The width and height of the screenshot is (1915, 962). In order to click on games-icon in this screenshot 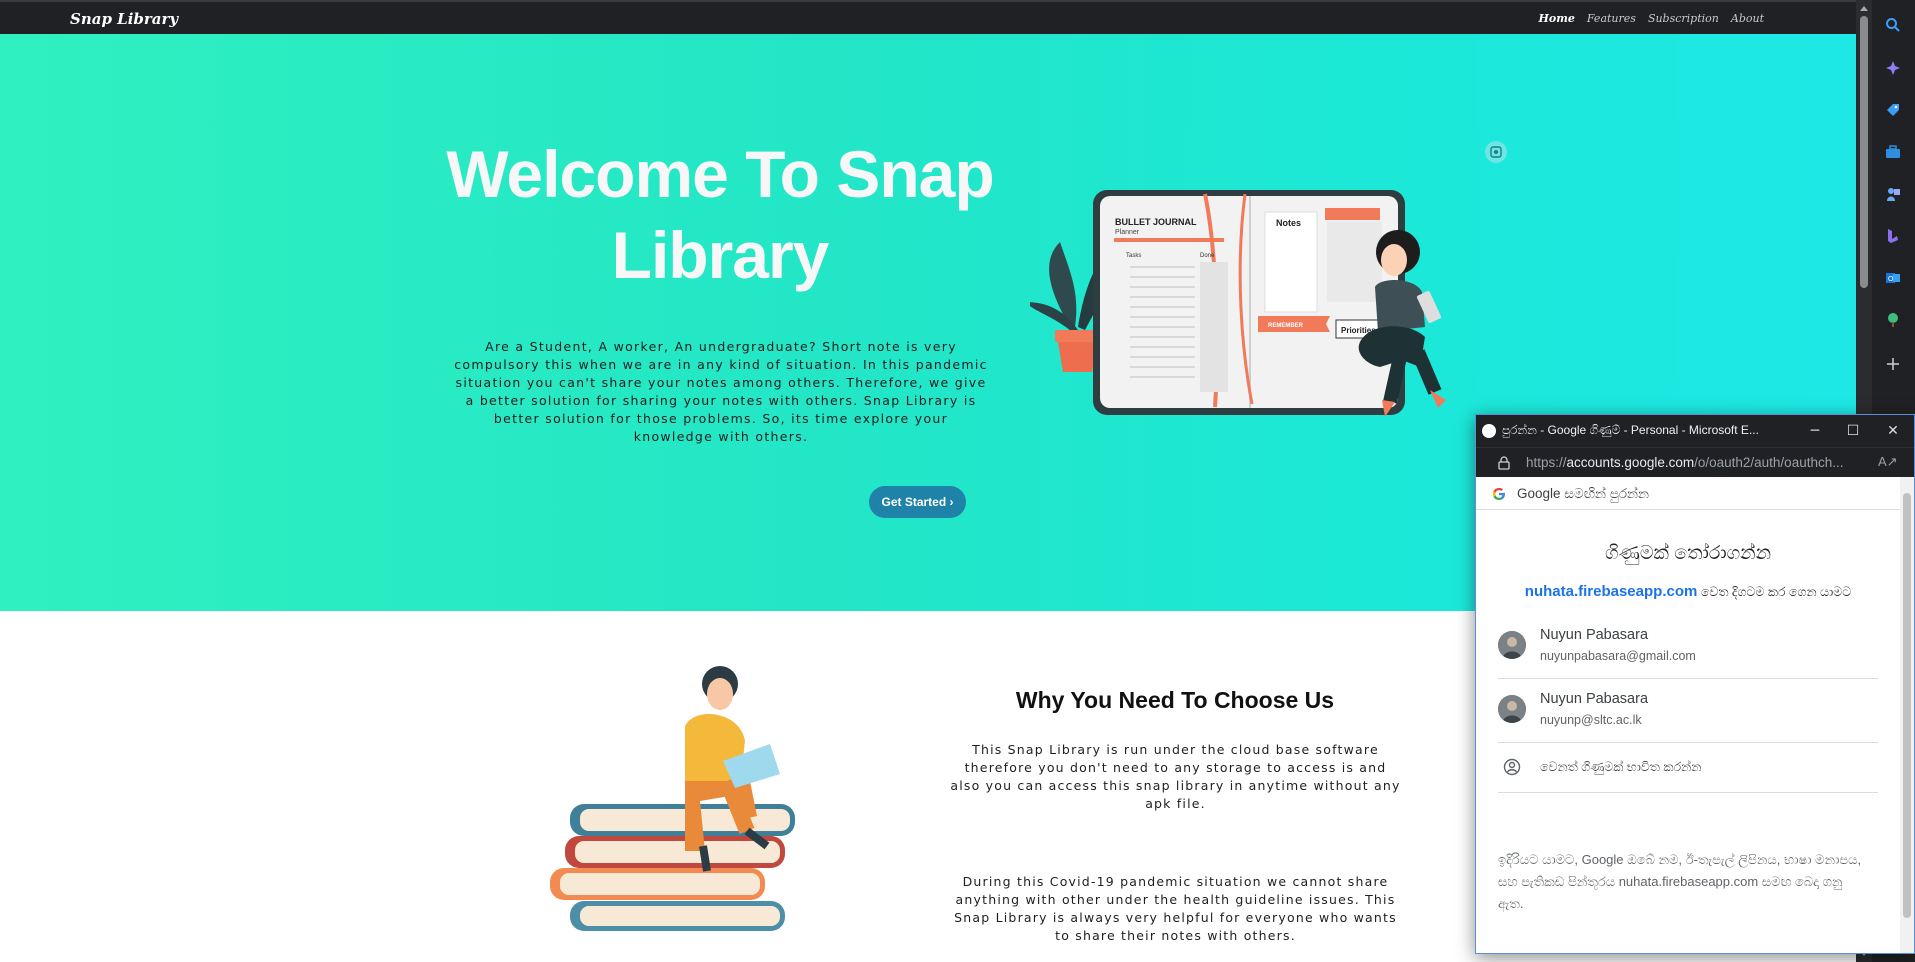, I will do `click(1893, 194)`.